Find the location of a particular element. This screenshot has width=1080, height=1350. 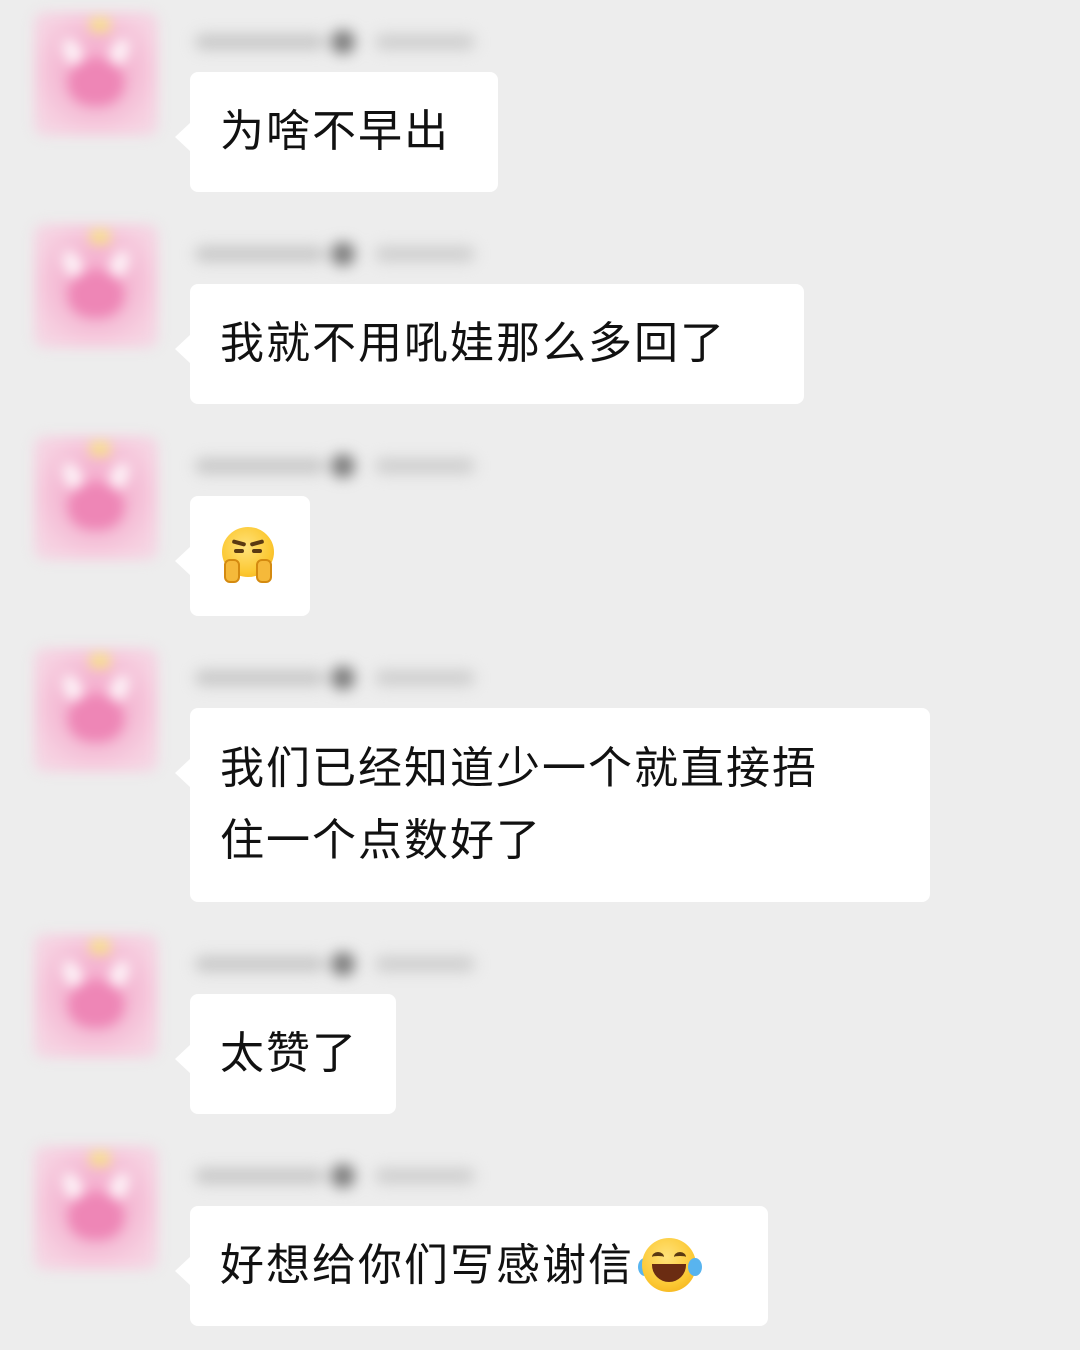

message-bubble: 为啥不早出 is located at coordinates (336, 132).